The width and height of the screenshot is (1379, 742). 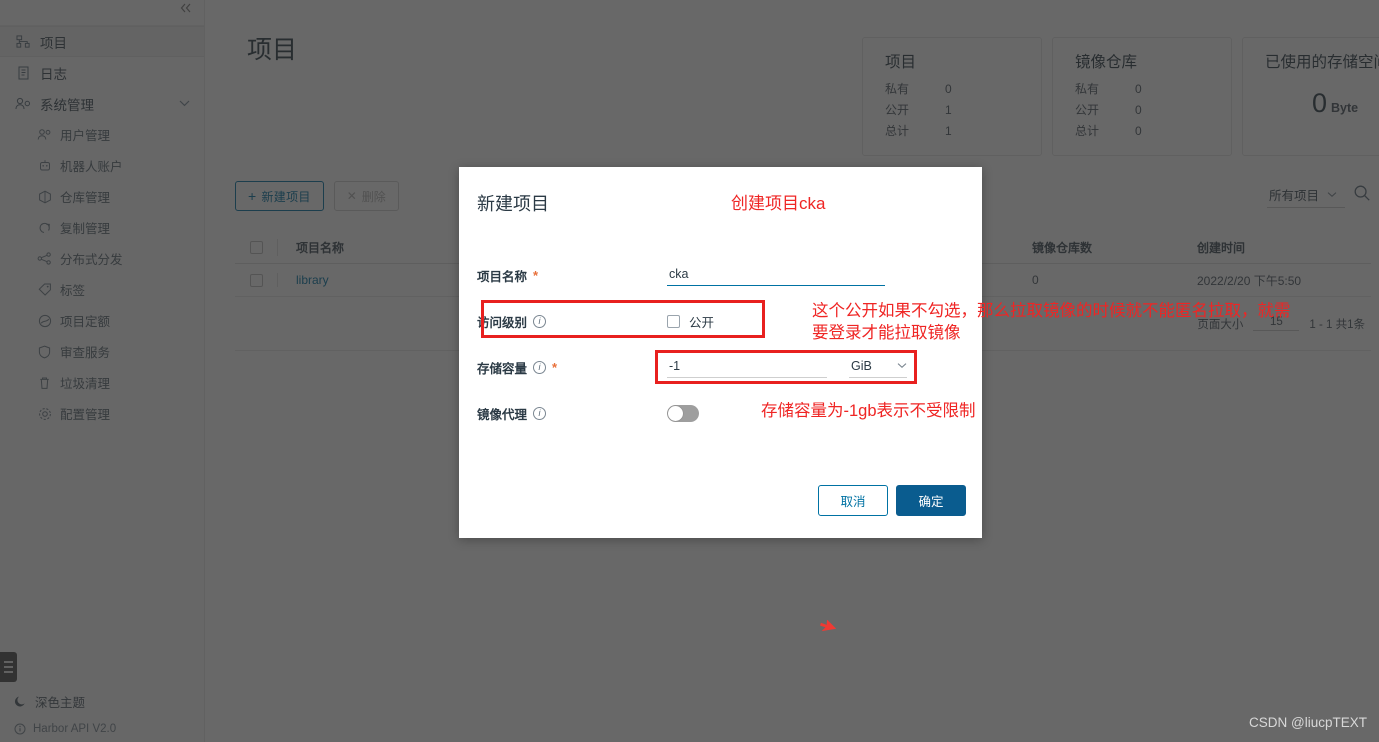 I want to click on storage-unit-value: GiB, so click(x=861, y=365).